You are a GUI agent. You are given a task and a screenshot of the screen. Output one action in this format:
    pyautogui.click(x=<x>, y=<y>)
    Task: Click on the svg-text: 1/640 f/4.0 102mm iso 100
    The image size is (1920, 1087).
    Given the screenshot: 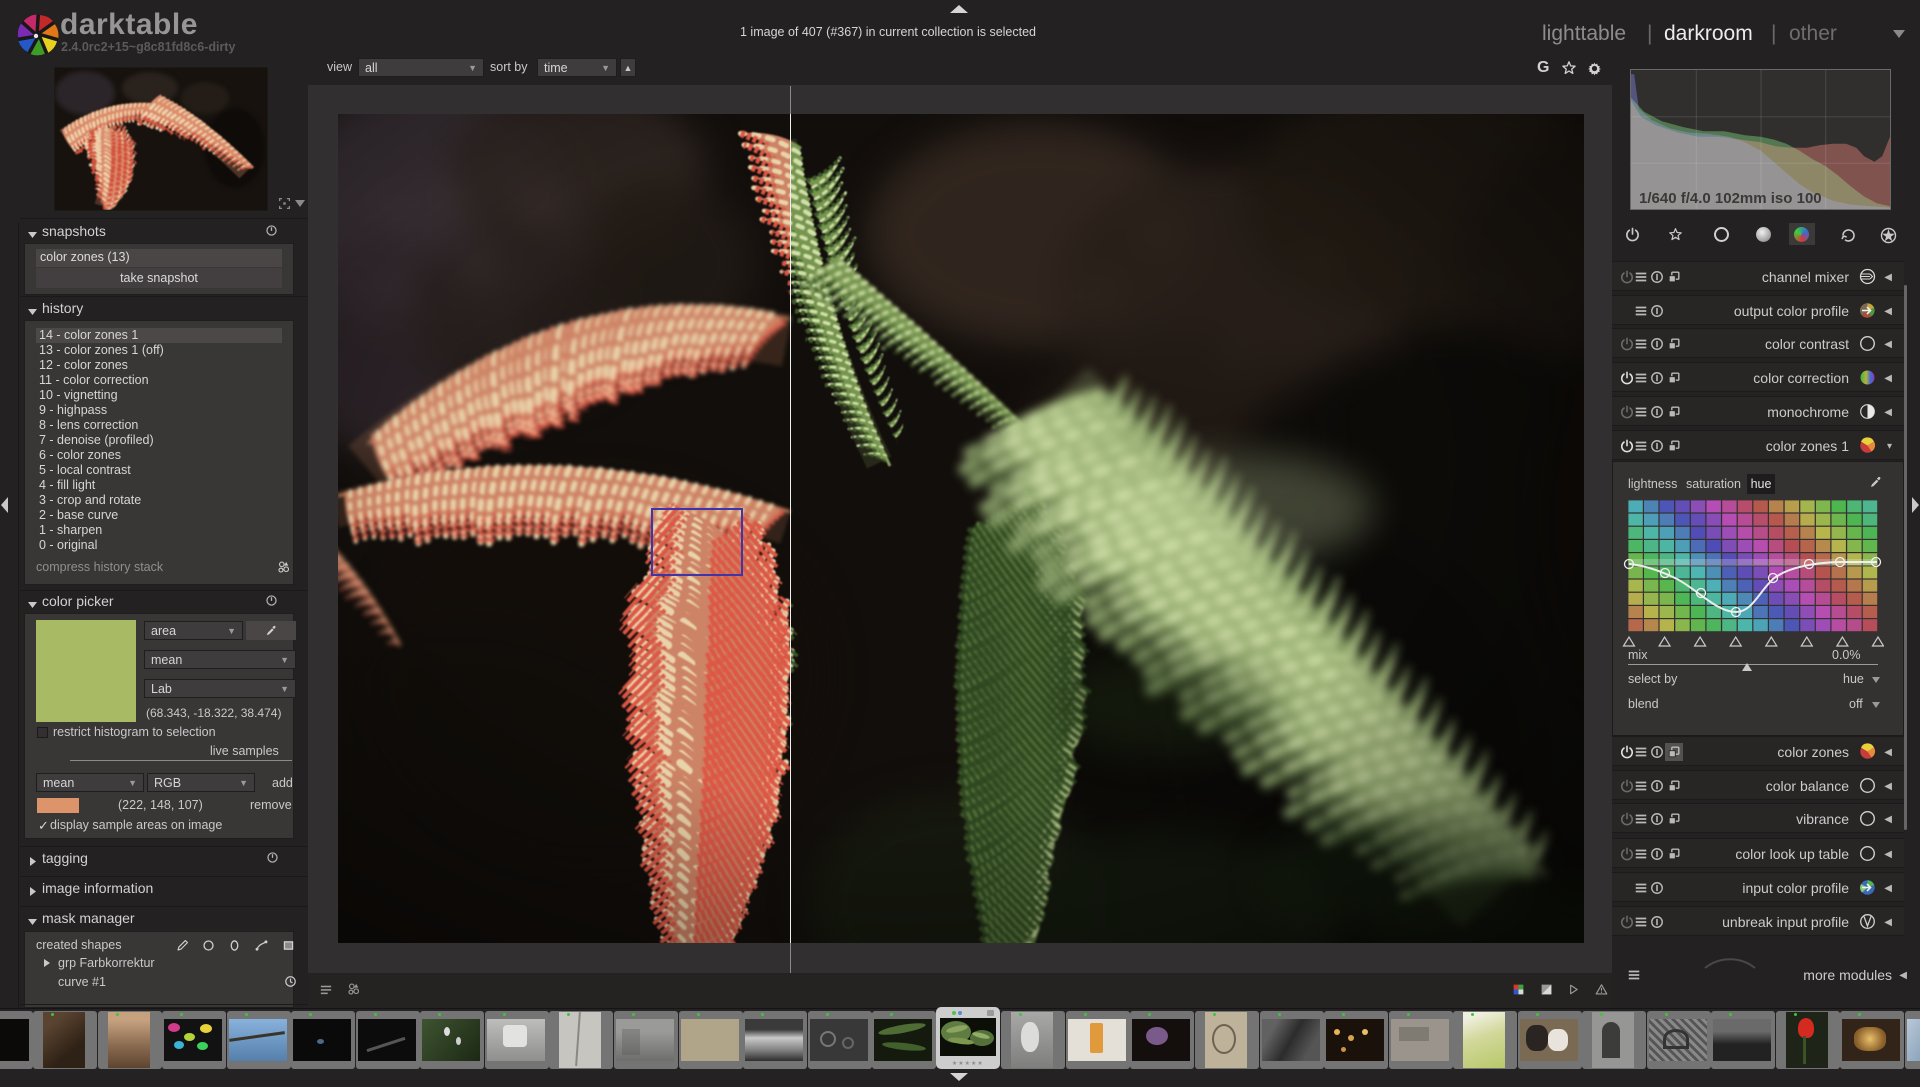 What is the action you would take?
    pyautogui.click(x=1730, y=198)
    